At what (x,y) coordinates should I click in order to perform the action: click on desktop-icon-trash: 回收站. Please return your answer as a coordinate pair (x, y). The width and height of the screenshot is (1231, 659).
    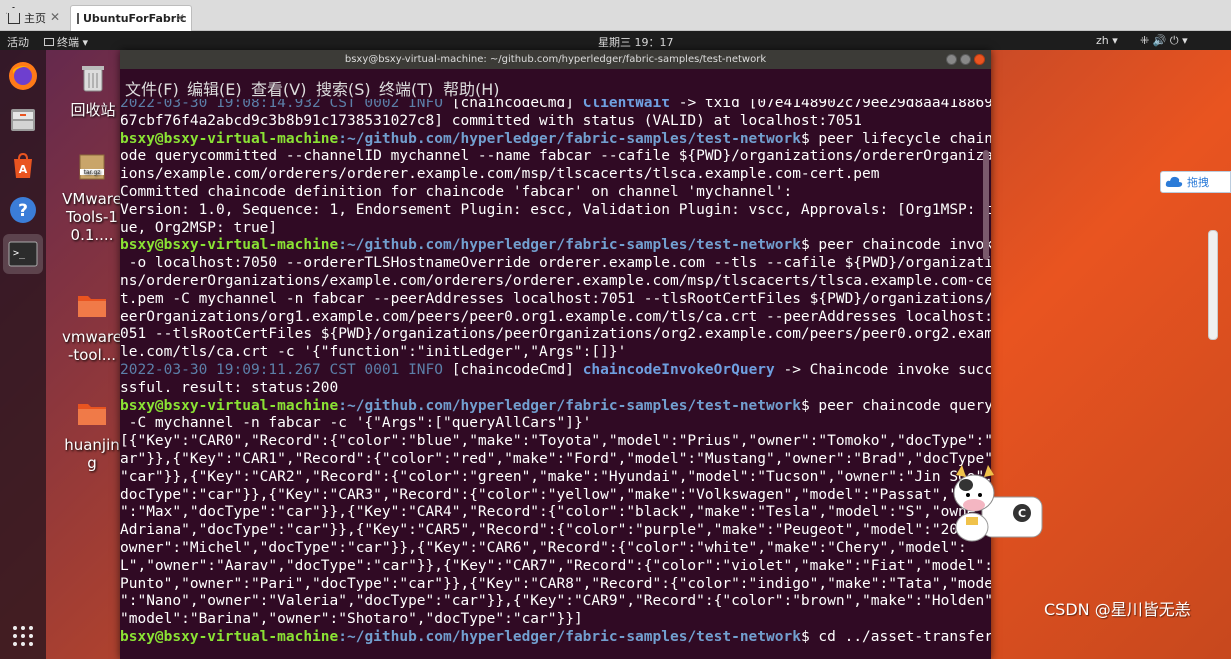
    Looking at the image, I should click on (93, 91).